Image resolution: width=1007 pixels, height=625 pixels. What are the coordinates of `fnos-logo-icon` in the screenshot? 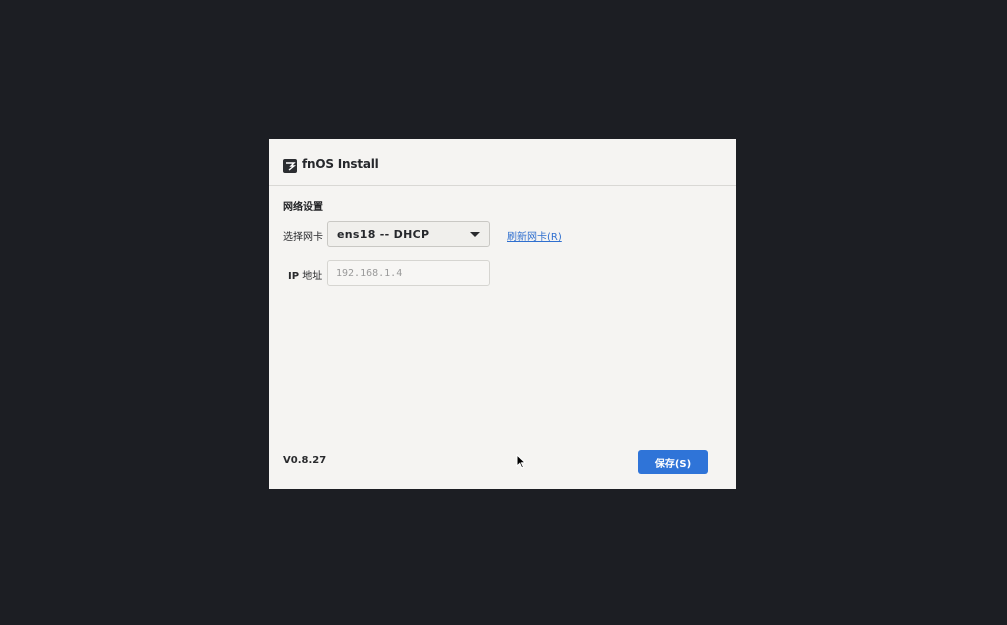 It's located at (290, 166).